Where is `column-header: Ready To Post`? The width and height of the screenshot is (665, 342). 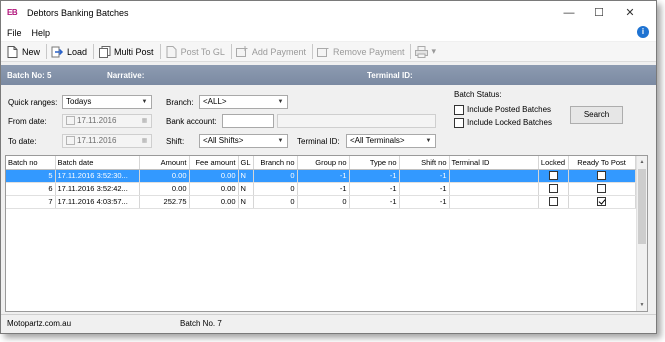 column-header: Ready To Post is located at coordinates (602, 163).